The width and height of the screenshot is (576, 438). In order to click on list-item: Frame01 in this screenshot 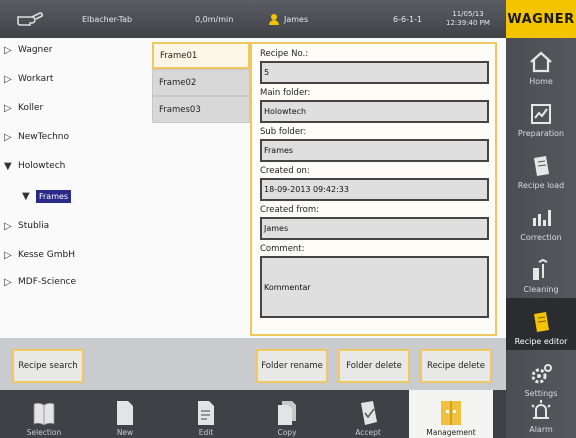, I will do `click(201, 55)`.